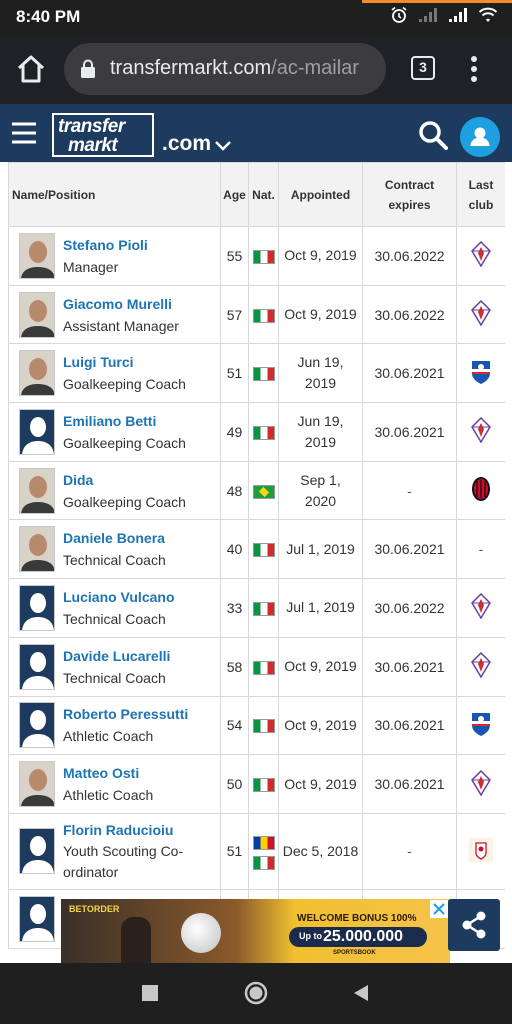  Describe the element at coordinates (116, 656) in the screenshot. I see `staff-name-link: Davide Lucarelli` at that location.